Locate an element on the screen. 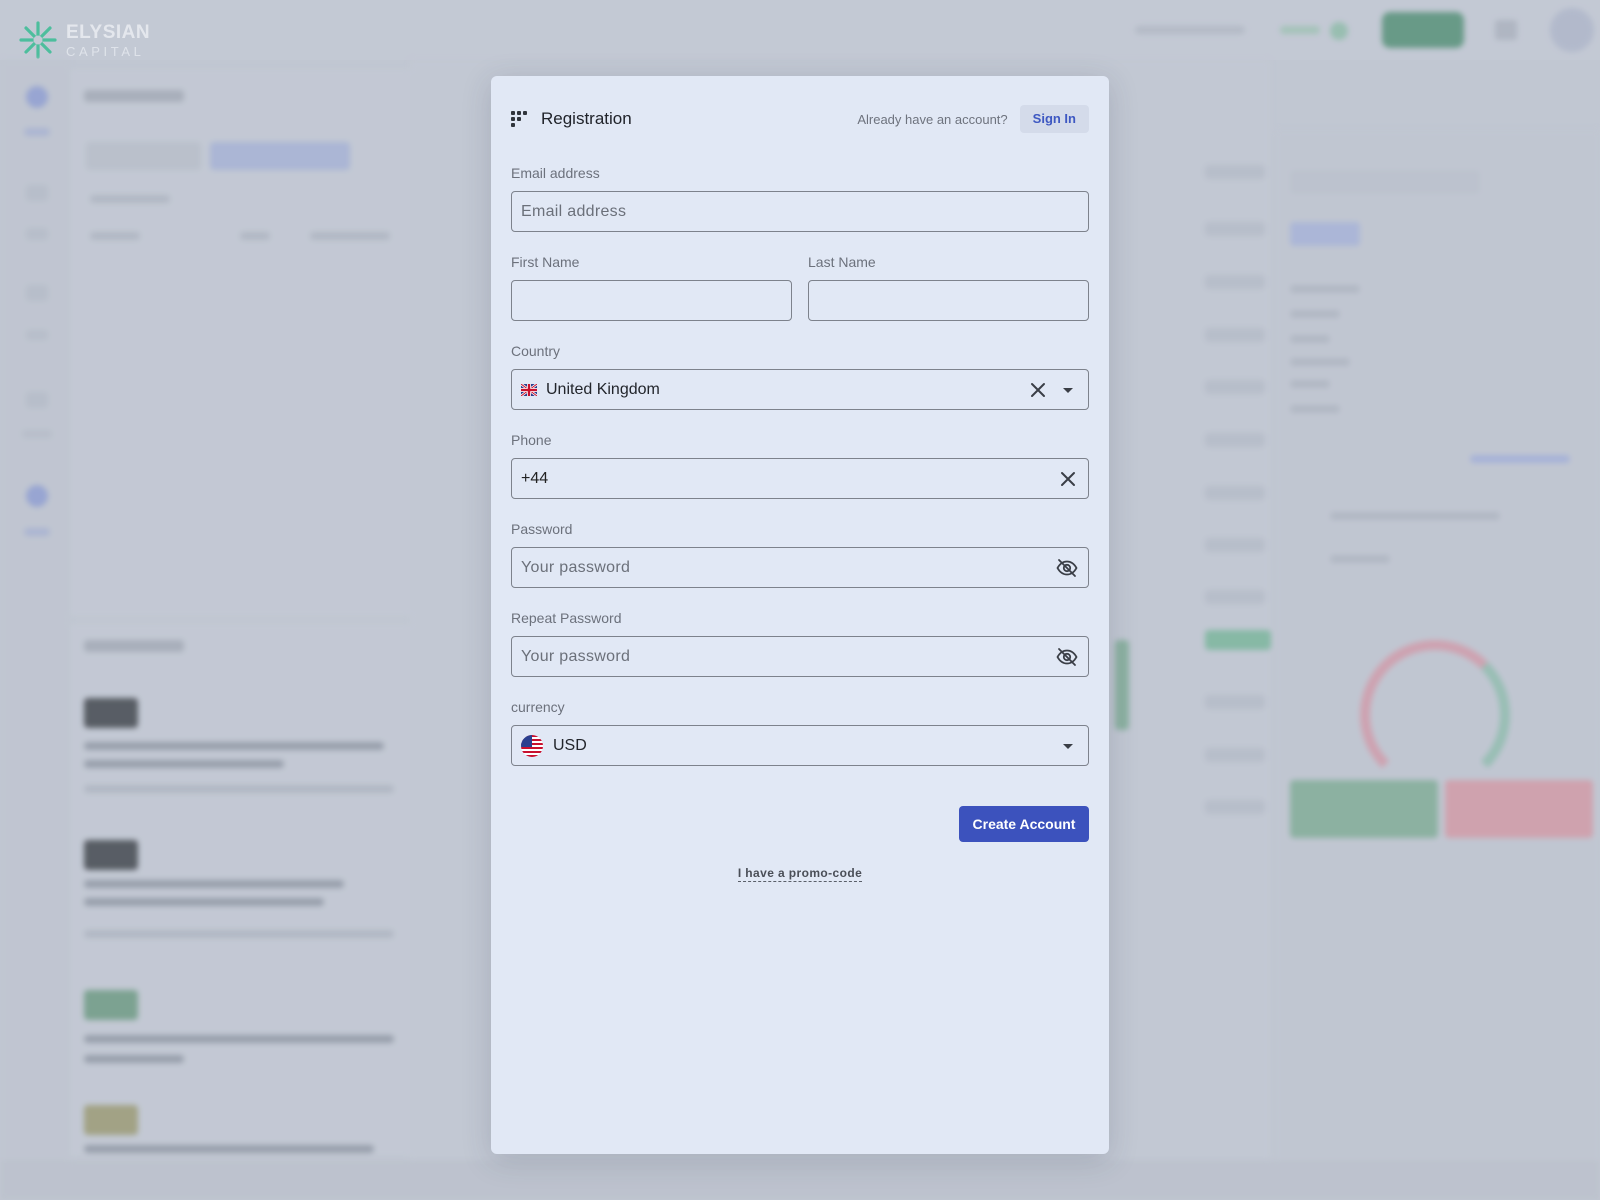 This screenshot has height=1200, width=1600. promo-code-link-wrap: I have a promo-code is located at coordinates (800, 874).